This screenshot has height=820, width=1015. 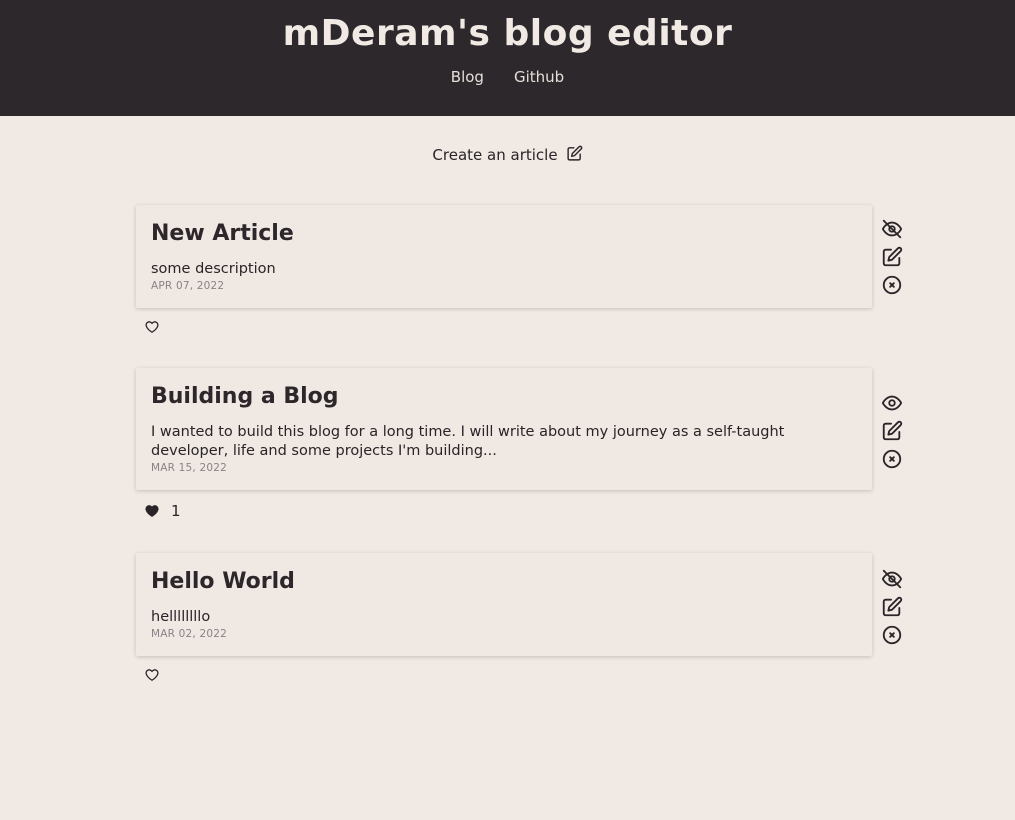 What do you see at coordinates (539, 77) in the screenshot?
I see `nav-link-github: Github` at bounding box center [539, 77].